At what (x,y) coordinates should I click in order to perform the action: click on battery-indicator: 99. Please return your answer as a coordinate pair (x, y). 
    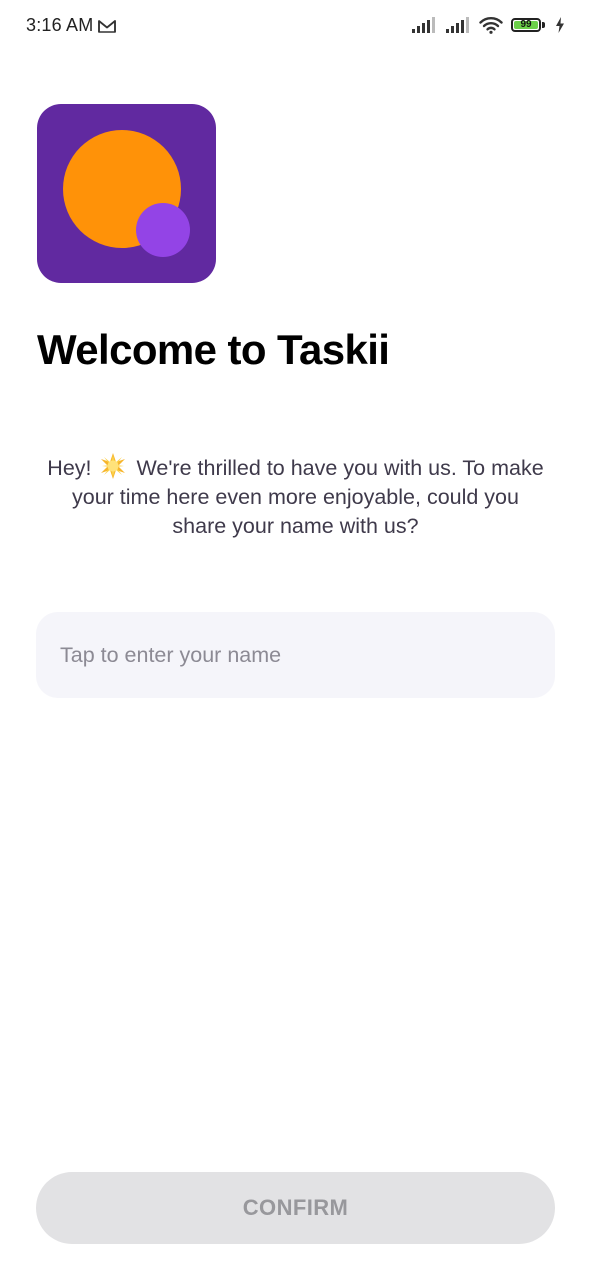
    Looking at the image, I should click on (529, 25).